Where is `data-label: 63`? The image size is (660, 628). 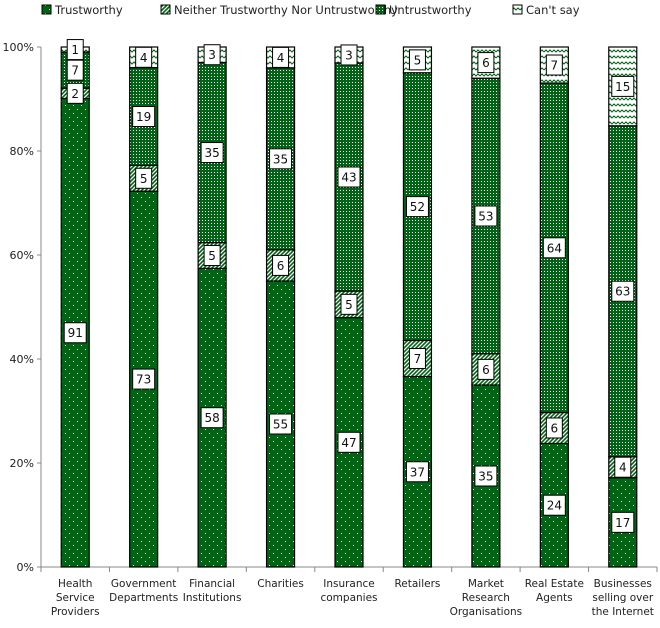 data-label: 63 is located at coordinates (622, 292).